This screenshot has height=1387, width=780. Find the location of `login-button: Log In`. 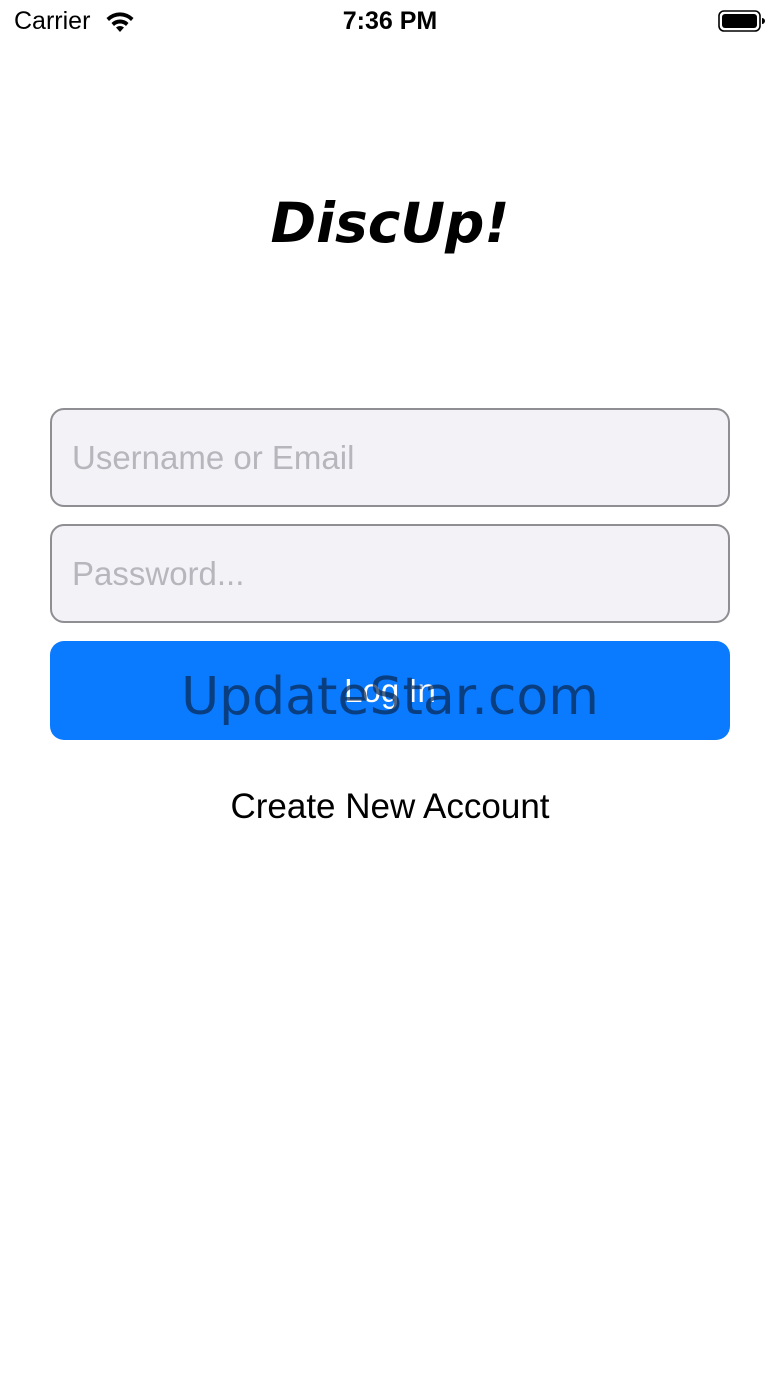

login-button: Log In is located at coordinates (390, 690).